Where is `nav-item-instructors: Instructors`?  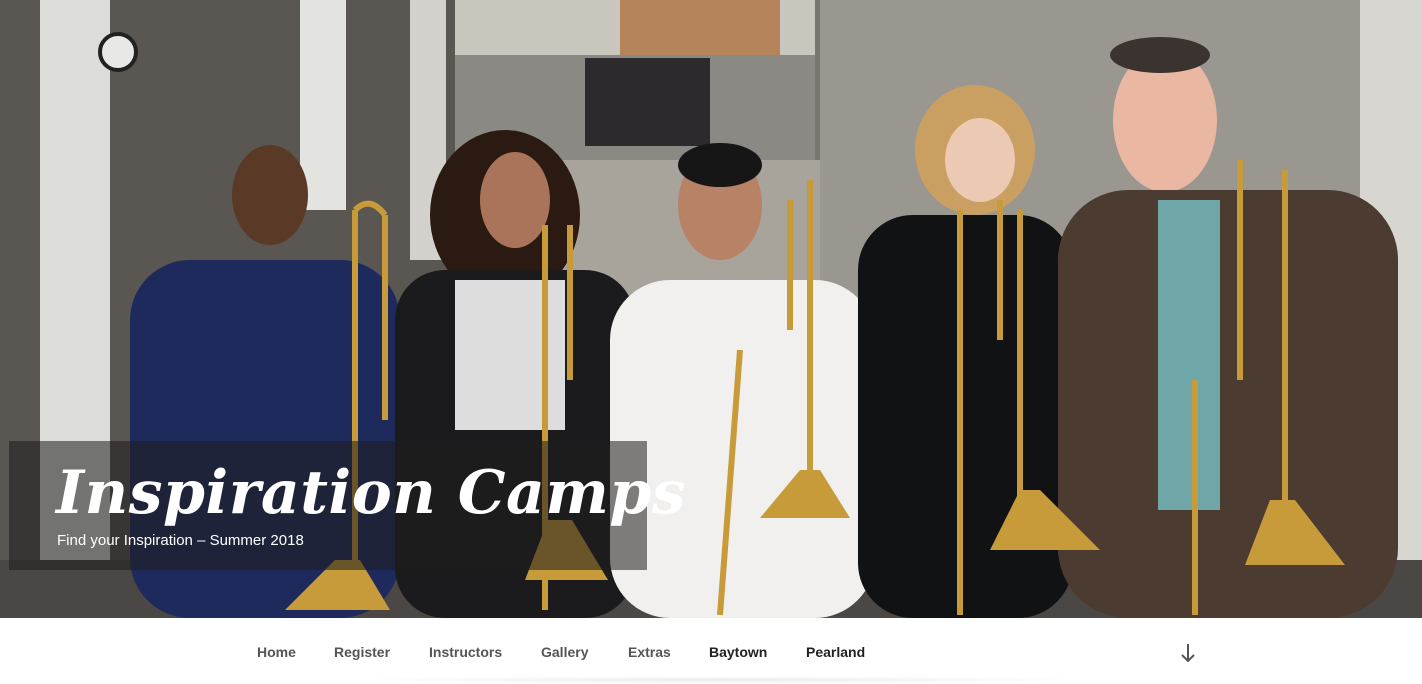
nav-item-instructors: Instructors is located at coordinates (465, 652).